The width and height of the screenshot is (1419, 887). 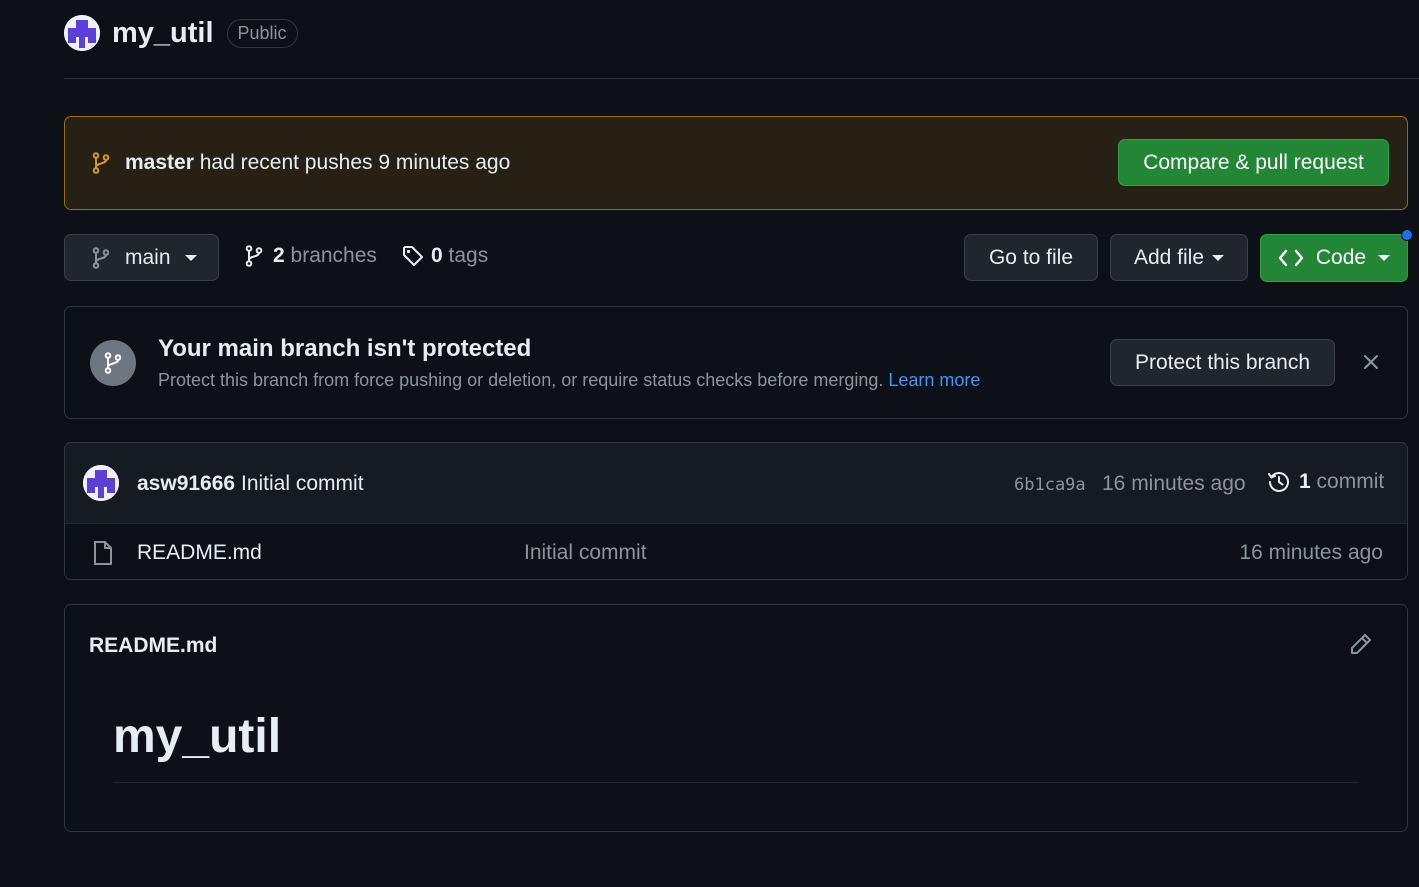 What do you see at coordinates (1222, 362) in the screenshot?
I see `protect-branch-button: Protect this branch` at bounding box center [1222, 362].